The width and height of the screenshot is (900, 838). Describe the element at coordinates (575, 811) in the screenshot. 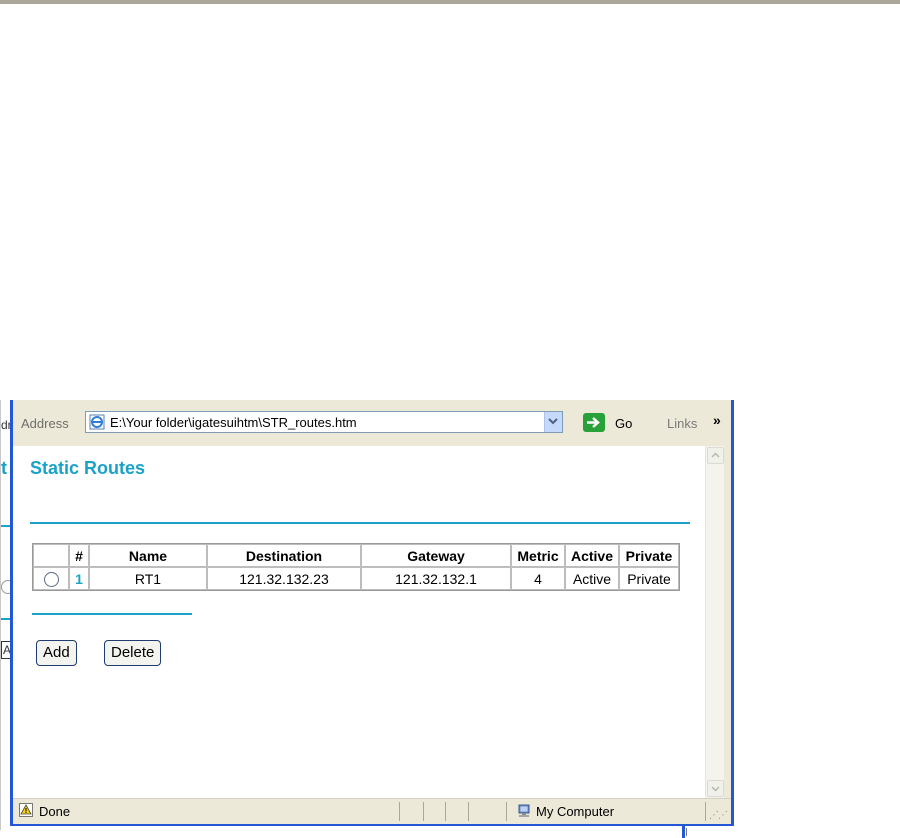

I see `security-zone-label: My Computer` at that location.